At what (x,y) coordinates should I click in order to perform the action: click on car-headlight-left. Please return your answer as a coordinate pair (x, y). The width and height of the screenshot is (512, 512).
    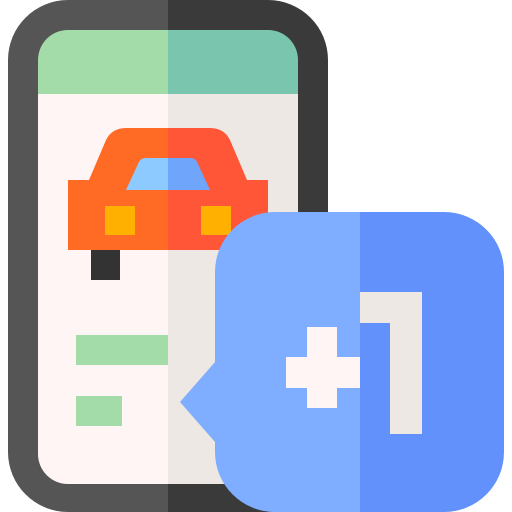
    Looking at the image, I should click on (120, 220).